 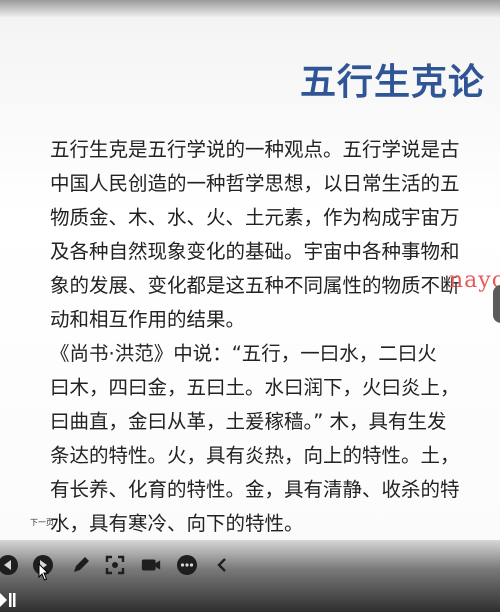 What do you see at coordinates (393, 82) in the screenshot?
I see `slide-title: 五行生克论` at bounding box center [393, 82].